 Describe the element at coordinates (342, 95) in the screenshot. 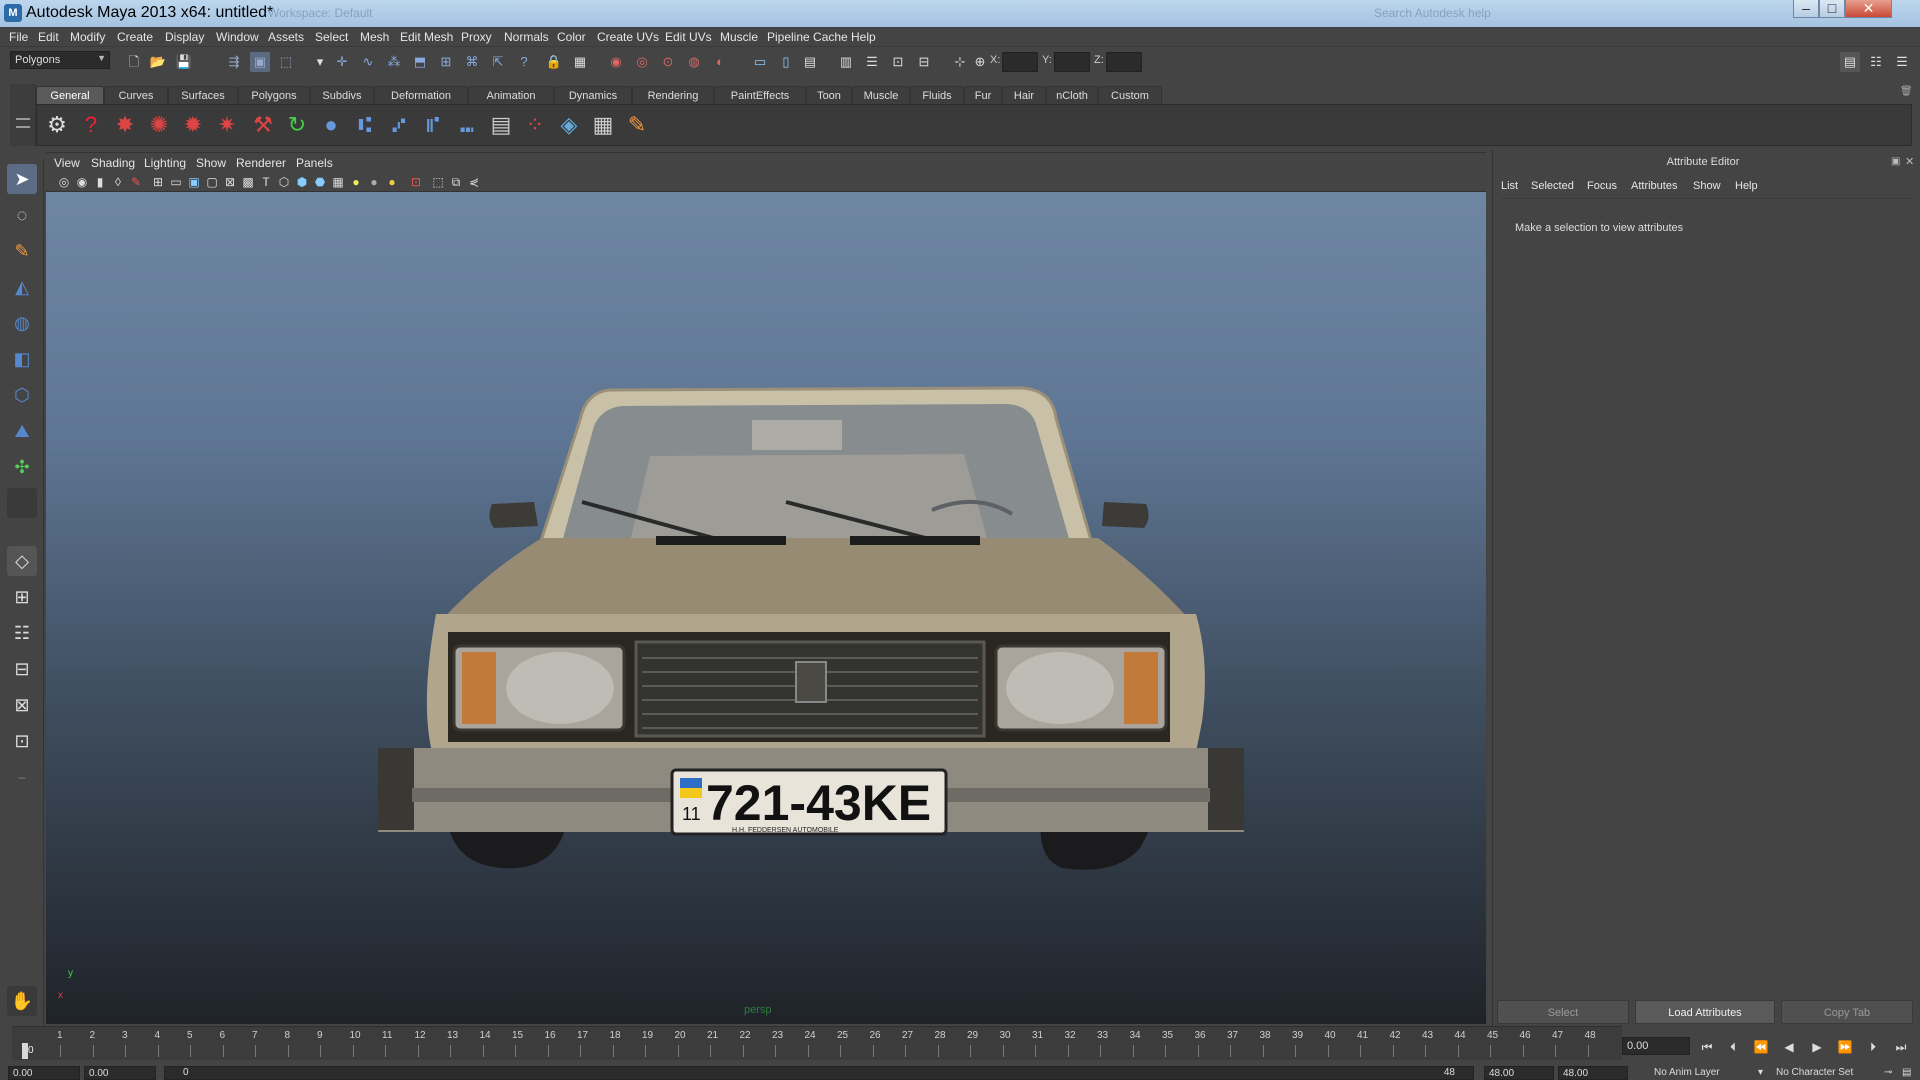

I see `tab-subdivs: Subdivs` at that location.